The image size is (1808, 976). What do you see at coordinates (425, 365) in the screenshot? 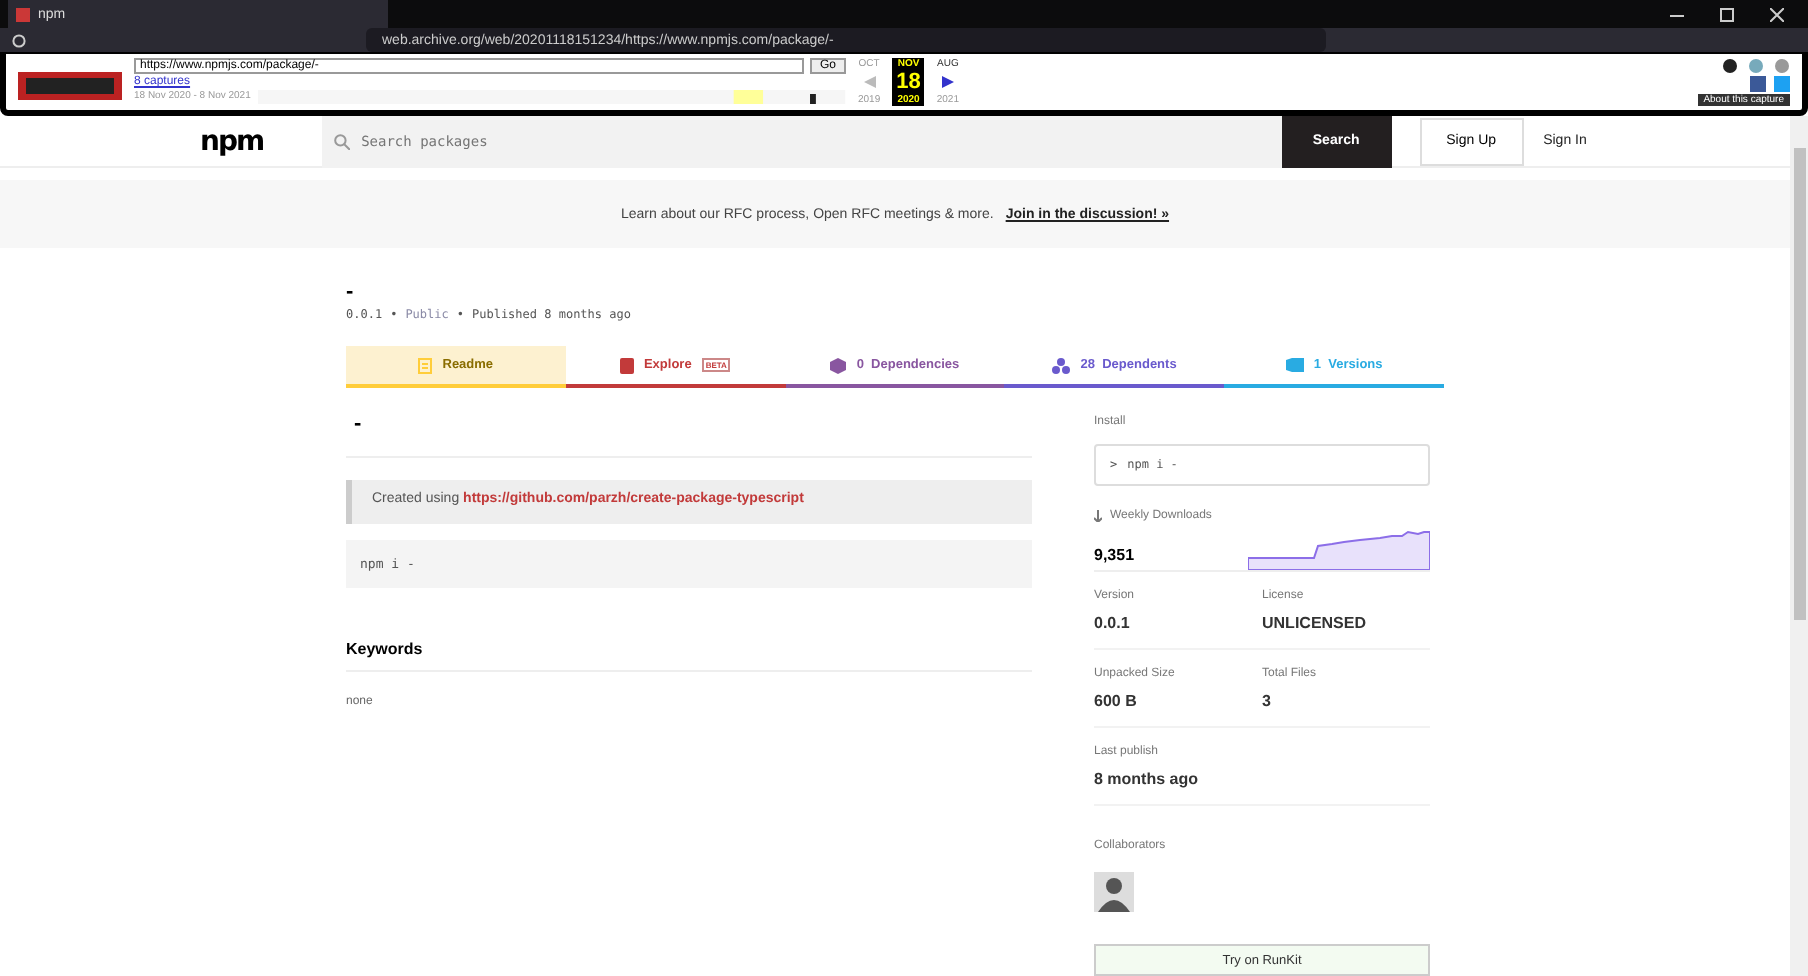
I see `document-icon` at bounding box center [425, 365].